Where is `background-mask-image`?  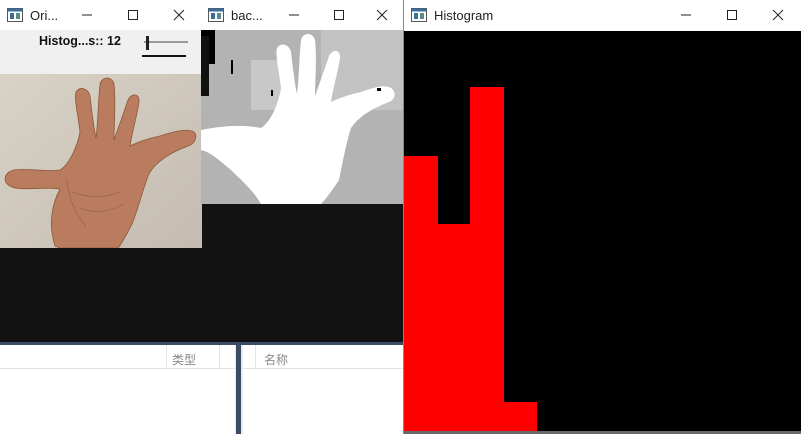
background-mask-image is located at coordinates (302, 117).